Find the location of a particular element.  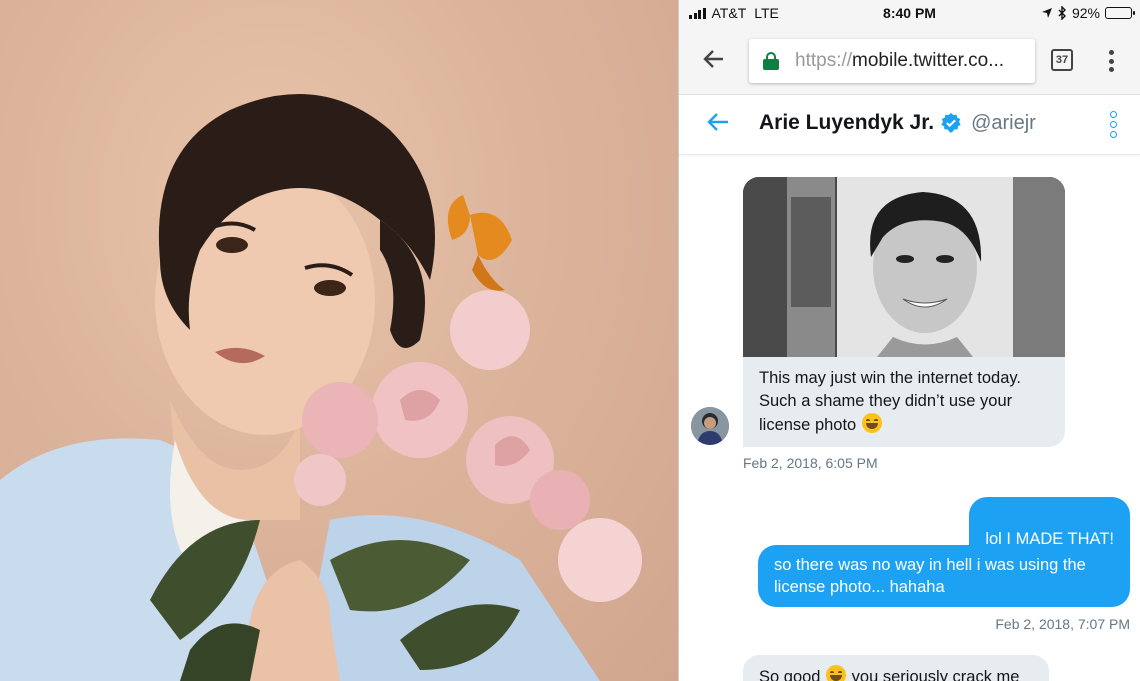

battery-percent: 92% is located at coordinates (1085, 13).